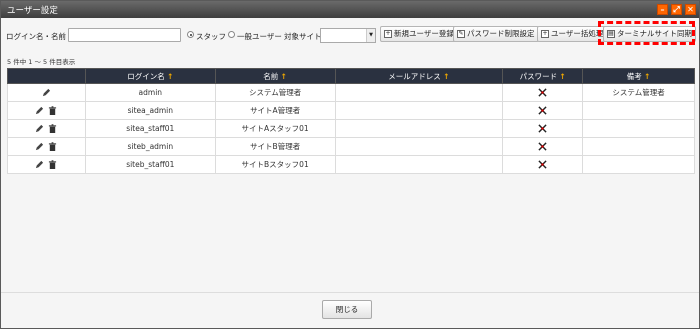  What do you see at coordinates (690, 9) in the screenshot?
I see `close-icon: ✕` at bounding box center [690, 9].